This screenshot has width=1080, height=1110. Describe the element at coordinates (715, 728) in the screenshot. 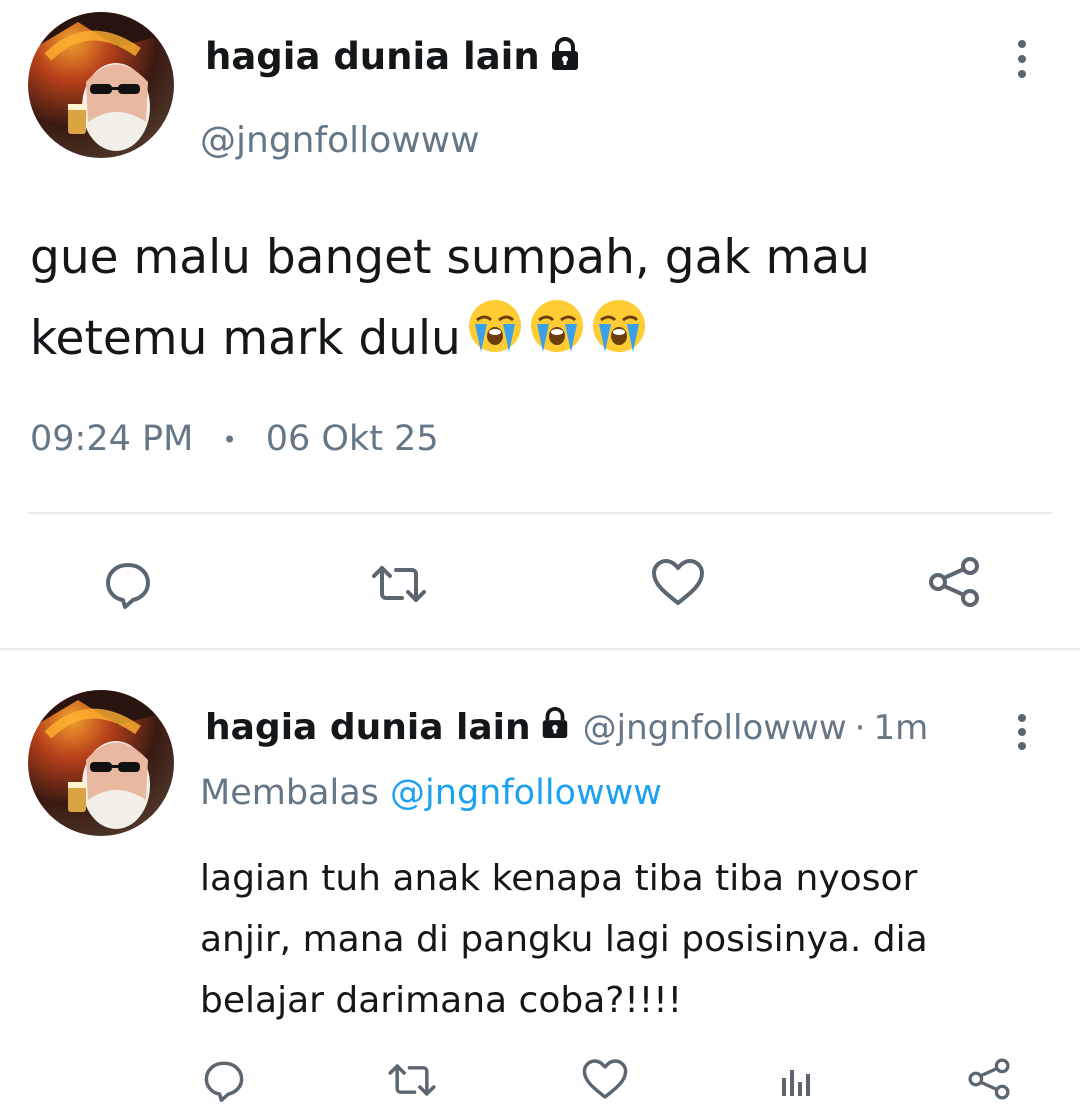

I see `reply-author-handle: @jngnfollowww` at that location.